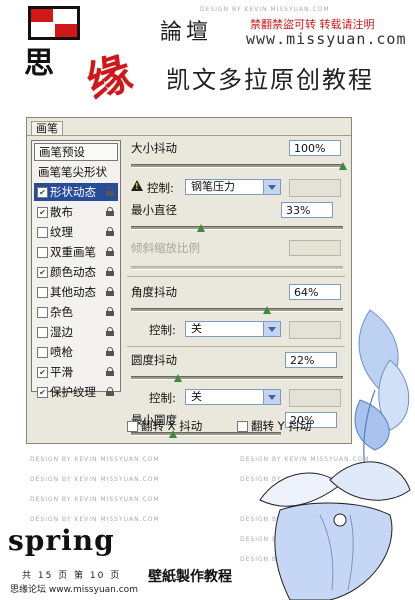  What do you see at coordinates (242, 426) in the screenshot?
I see `flip-y-checkbox` at bounding box center [242, 426].